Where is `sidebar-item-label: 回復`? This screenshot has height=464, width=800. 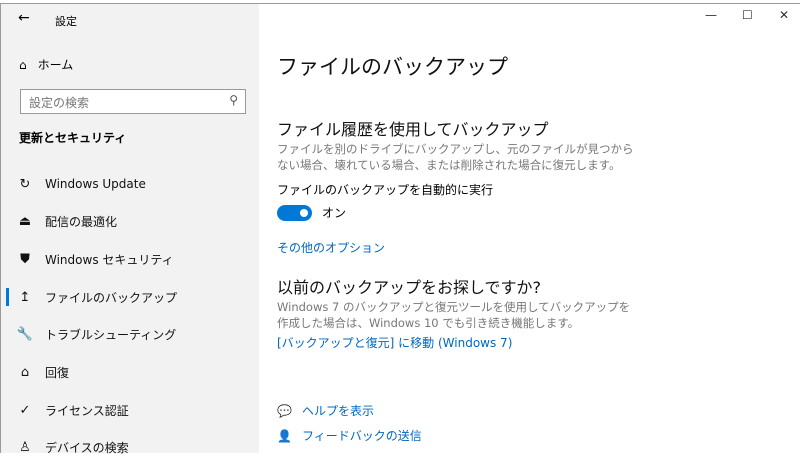 sidebar-item-label: 回復 is located at coordinates (57, 372).